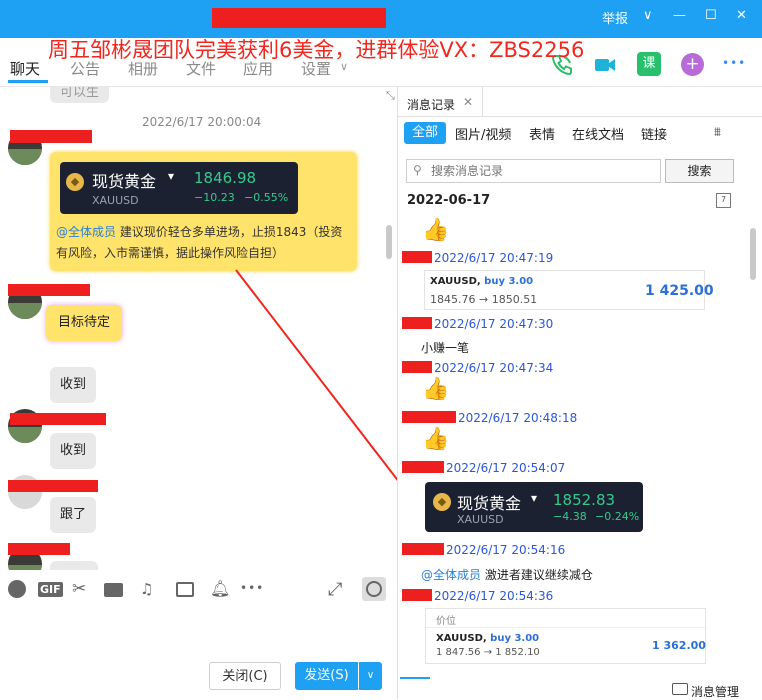 The image size is (762, 700). What do you see at coordinates (50, 589) in the screenshot?
I see `gif-icon: GIF` at bounding box center [50, 589].